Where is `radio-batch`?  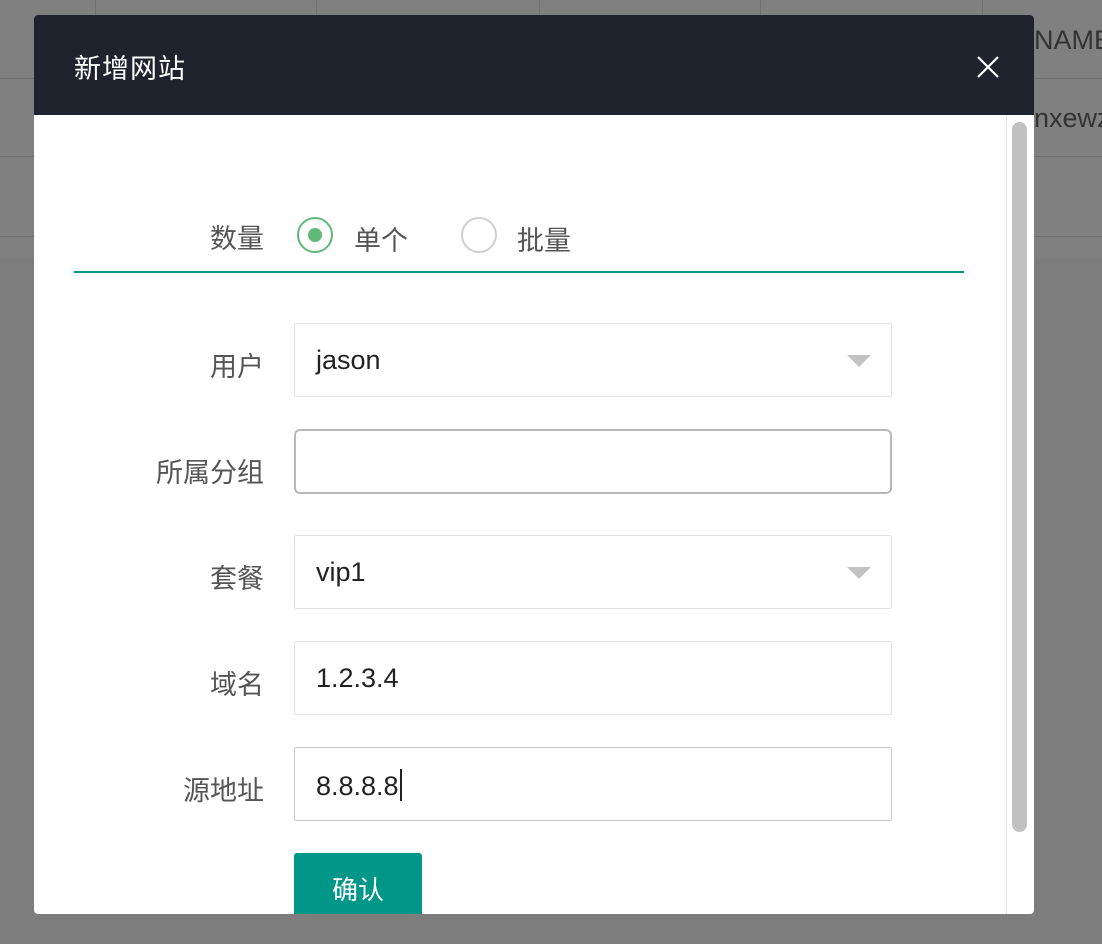
radio-batch is located at coordinates (479, 235).